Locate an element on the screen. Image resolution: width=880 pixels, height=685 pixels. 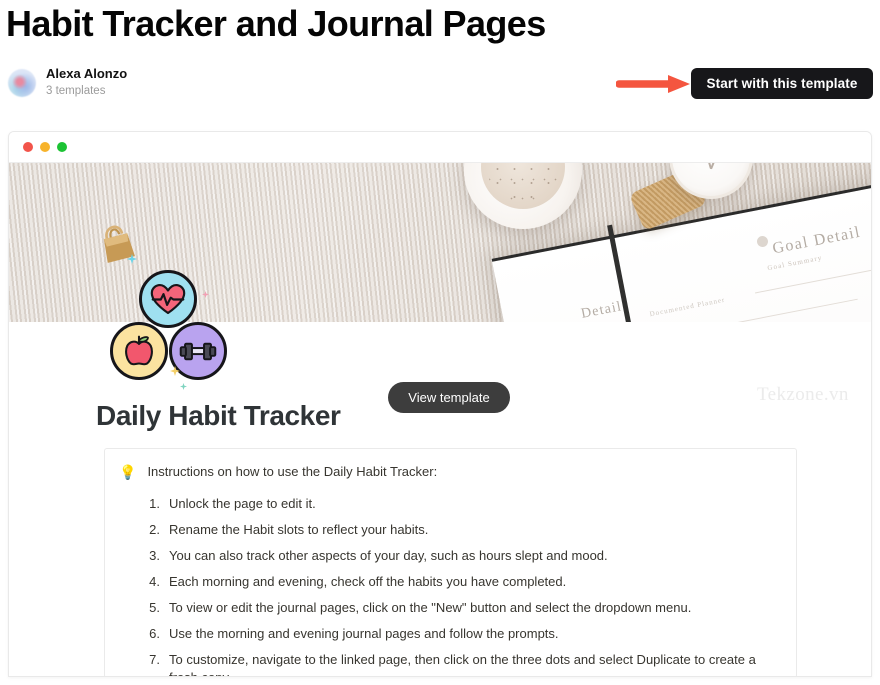
red-arrow-icon is located at coordinates (653, 84).